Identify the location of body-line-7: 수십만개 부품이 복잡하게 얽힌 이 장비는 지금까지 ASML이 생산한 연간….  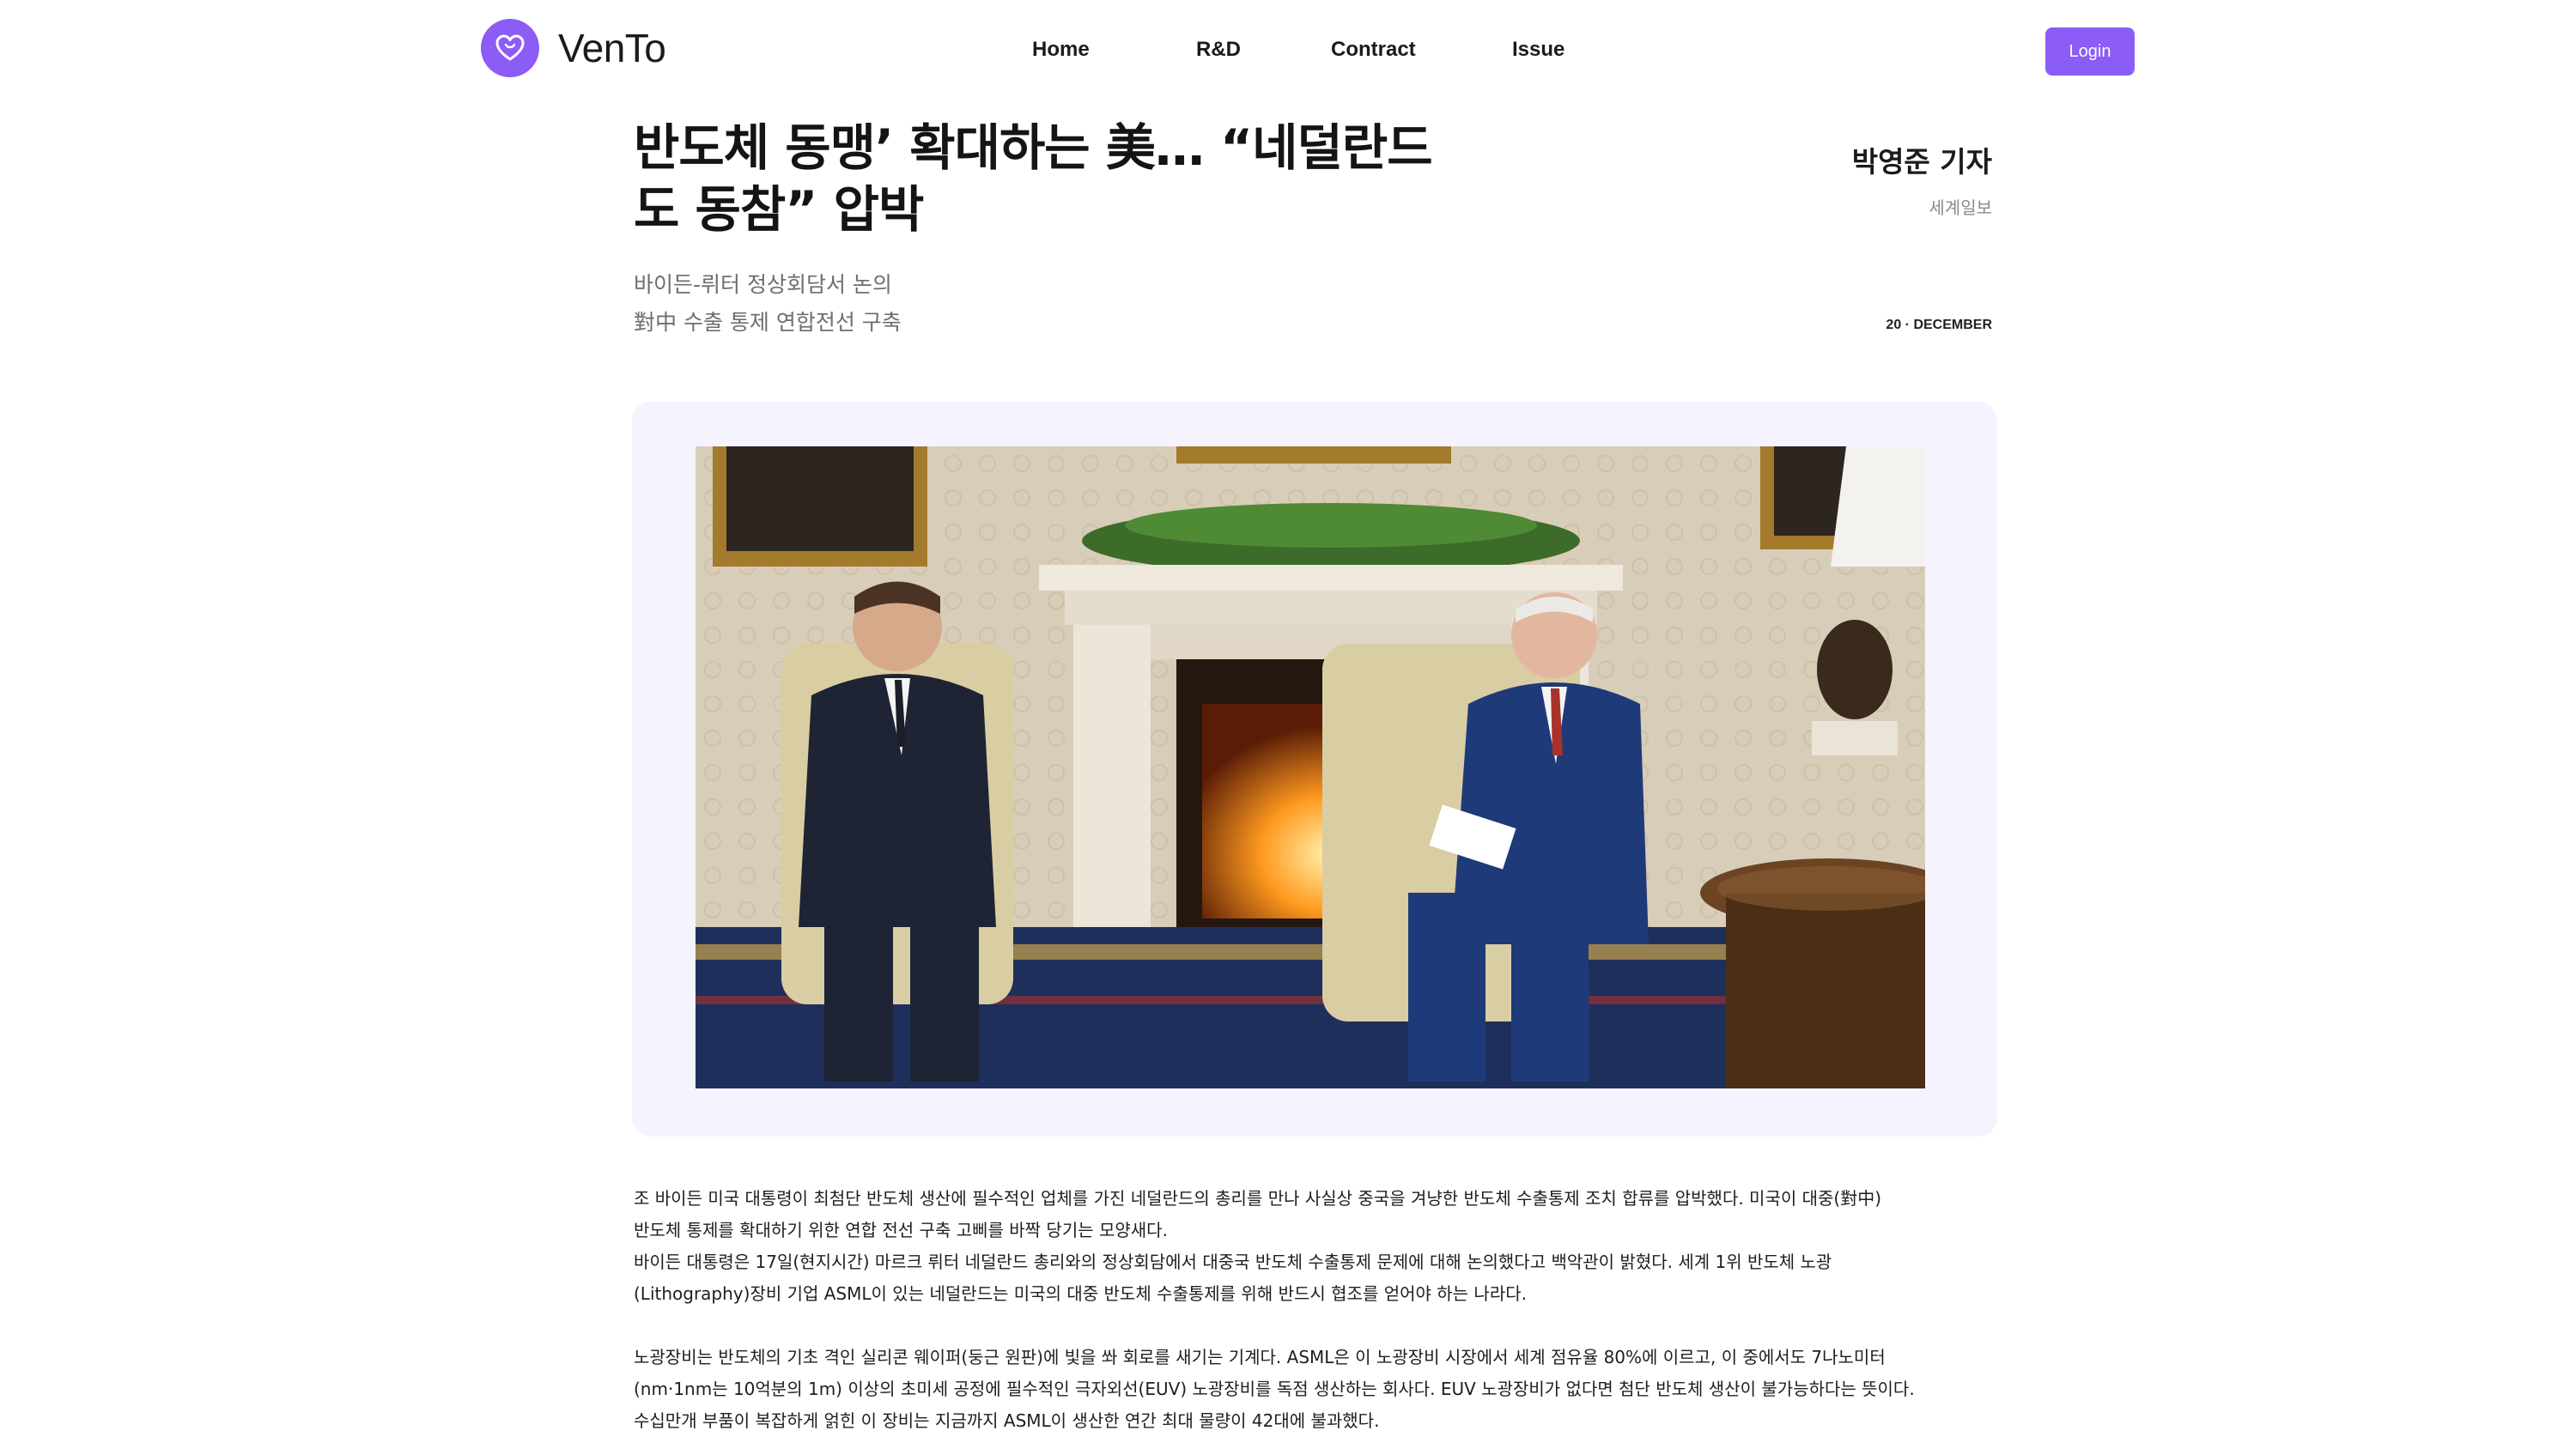
(1007, 1420).